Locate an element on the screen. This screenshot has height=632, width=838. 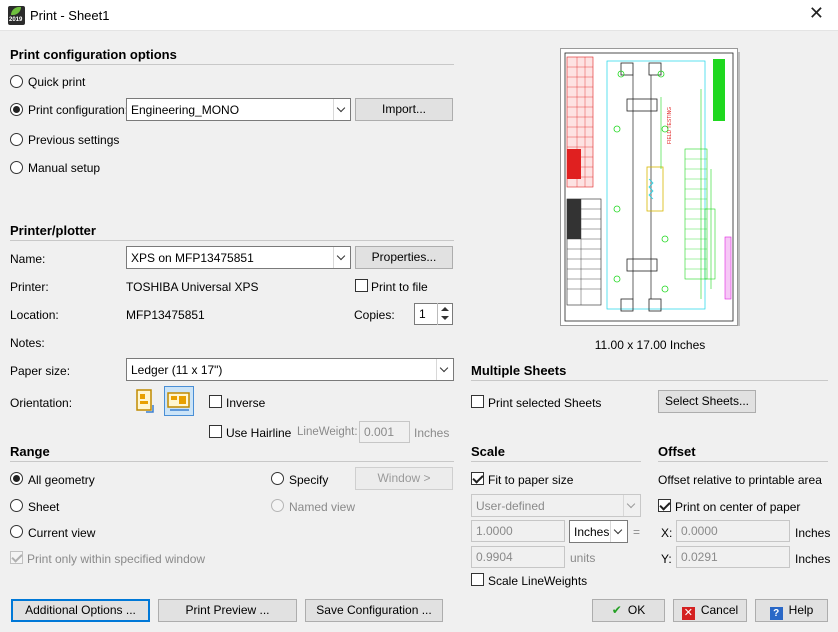
current-view-label: Current view is located at coordinates (61, 533).